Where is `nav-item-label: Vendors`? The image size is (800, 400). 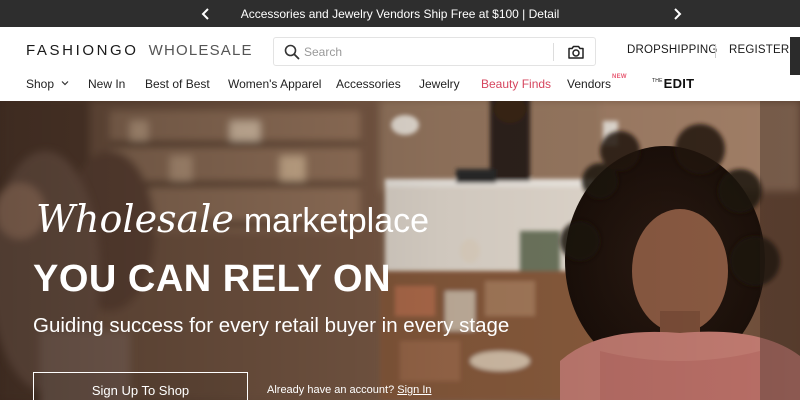 nav-item-label: Vendors is located at coordinates (589, 84).